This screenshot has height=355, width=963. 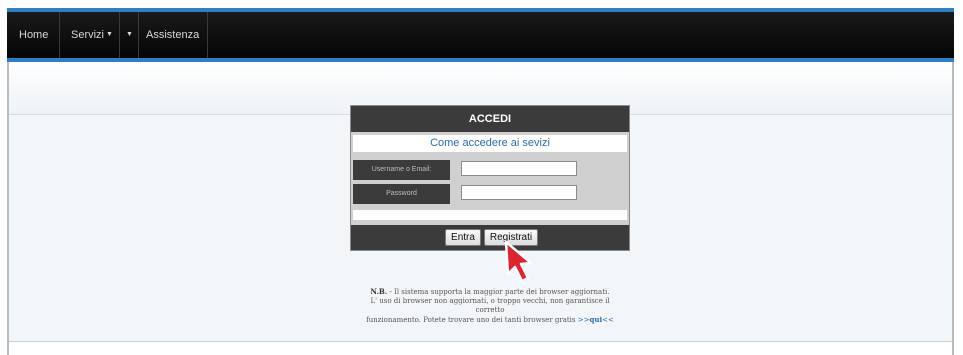 What do you see at coordinates (490, 215) in the screenshot?
I see `login-spacer-strip` at bounding box center [490, 215].